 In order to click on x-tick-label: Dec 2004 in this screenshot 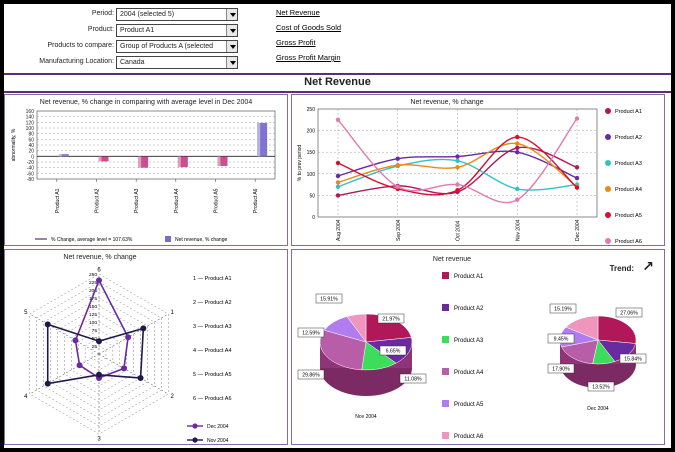, I will do `click(578, 230)`.